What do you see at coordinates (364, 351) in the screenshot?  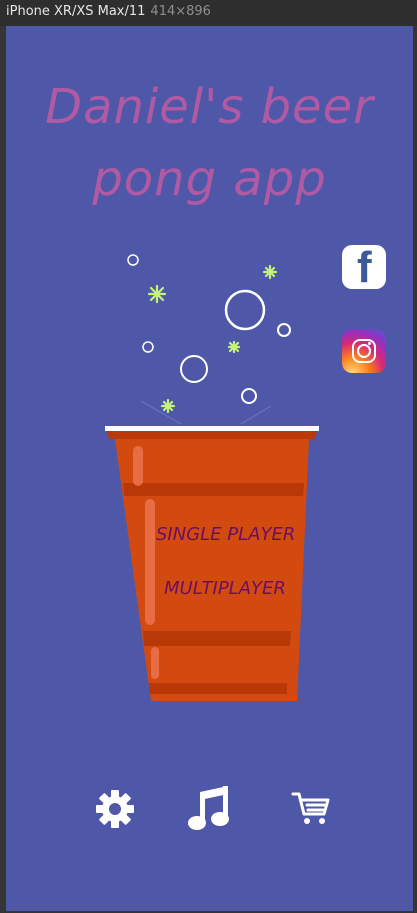 I see `instagram-icon` at bounding box center [364, 351].